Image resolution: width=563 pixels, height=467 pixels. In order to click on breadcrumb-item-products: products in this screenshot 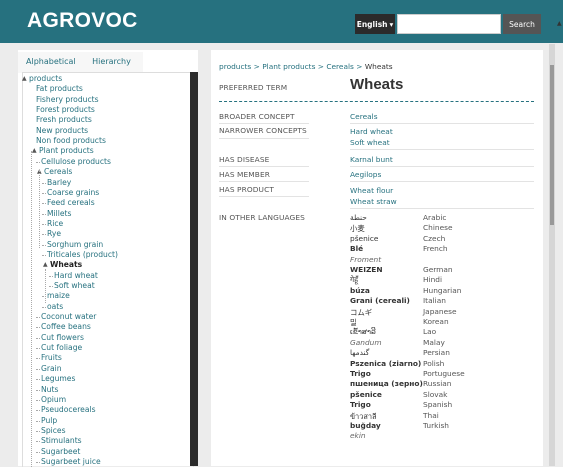, I will do `click(235, 66)`.